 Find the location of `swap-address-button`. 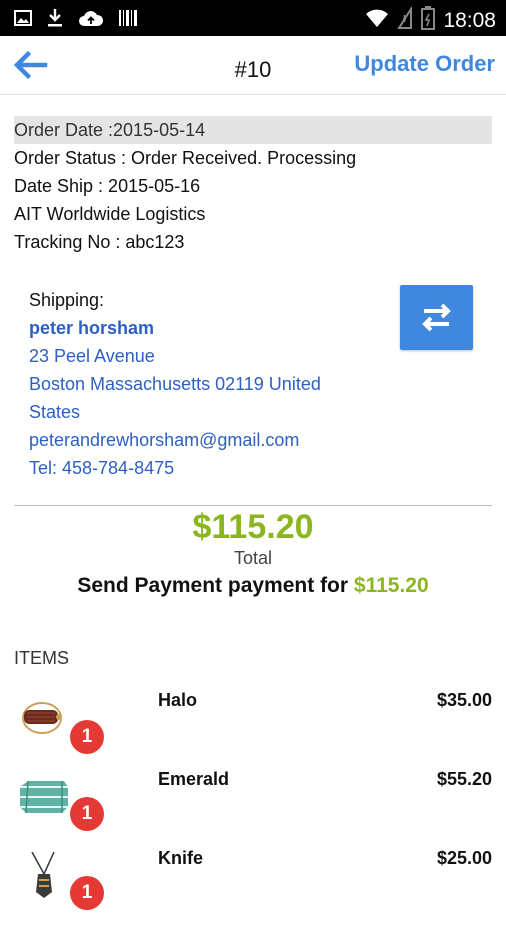

swap-address-button is located at coordinates (436, 317).